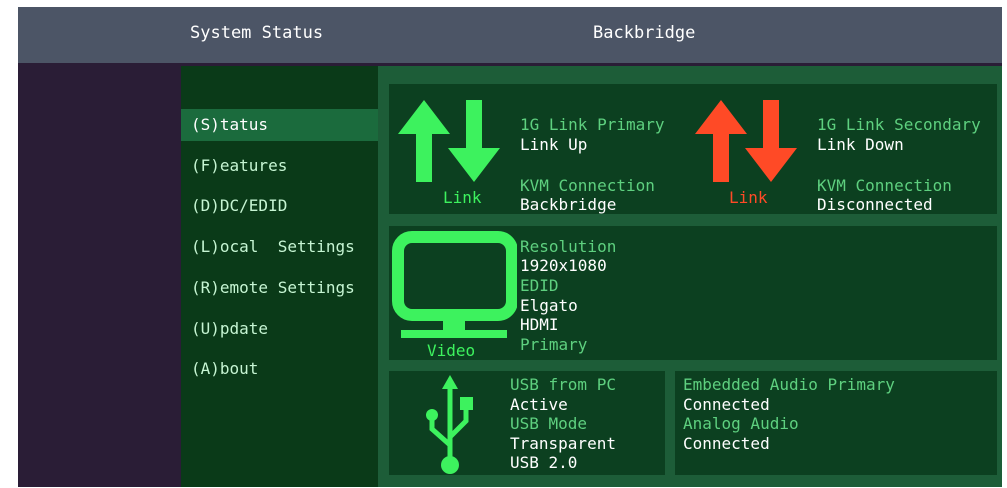 The image size is (1007, 488). I want to click on edid-value-source: Primary, so click(554, 344).